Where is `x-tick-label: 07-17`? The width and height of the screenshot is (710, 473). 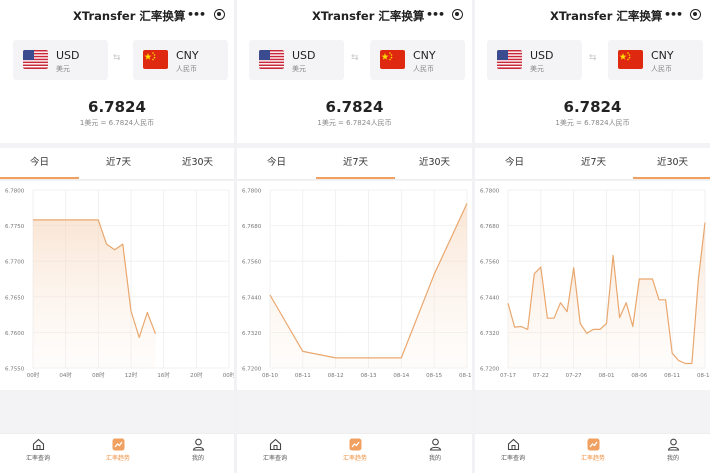
x-tick-label: 07-17 is located at coordinates (508, 376).